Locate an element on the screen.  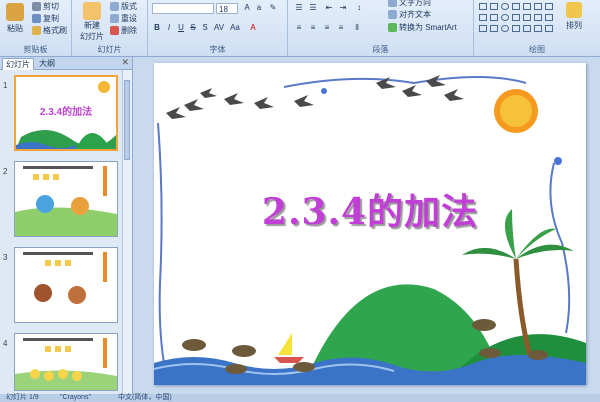
delete-button: 删除 is located at coordinates (123, 30).